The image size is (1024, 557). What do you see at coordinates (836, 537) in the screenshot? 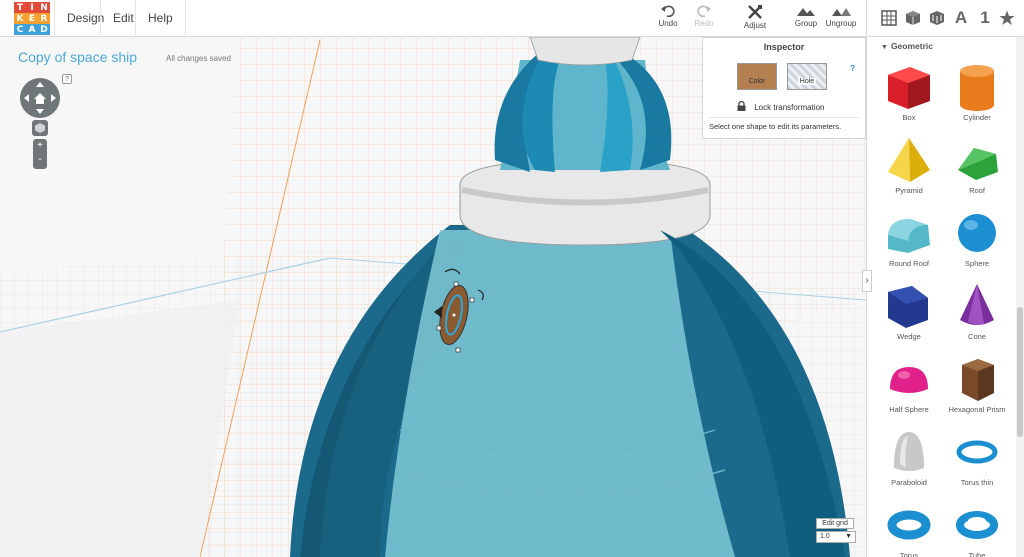
I see `snap-grid-select: 1.0 ▼` at bounding box center [836, 537].